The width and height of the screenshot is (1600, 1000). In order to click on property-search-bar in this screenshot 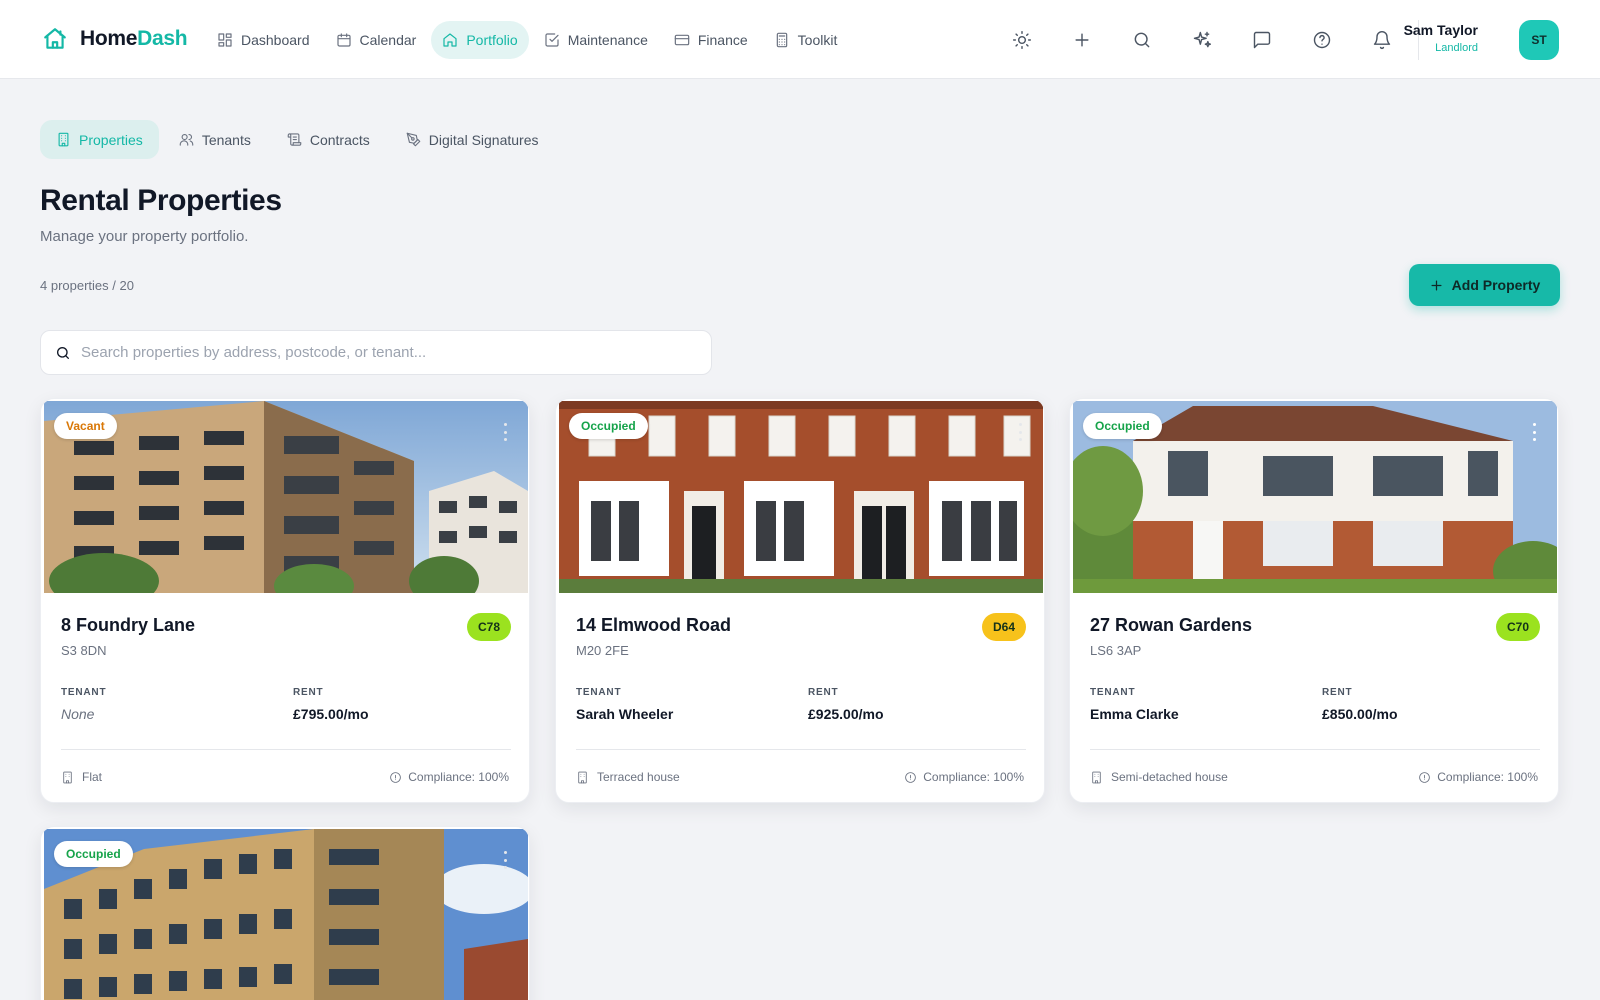, I will do `click(376, 352)`.